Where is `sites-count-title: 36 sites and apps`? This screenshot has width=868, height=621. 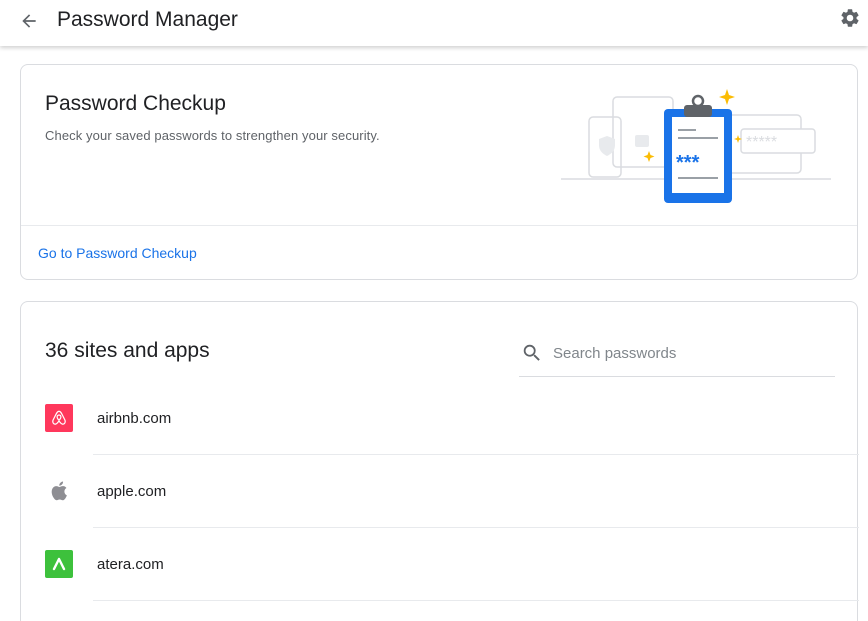 sites-count-title: 36 sites and apps is located at coordinates (127, 350).